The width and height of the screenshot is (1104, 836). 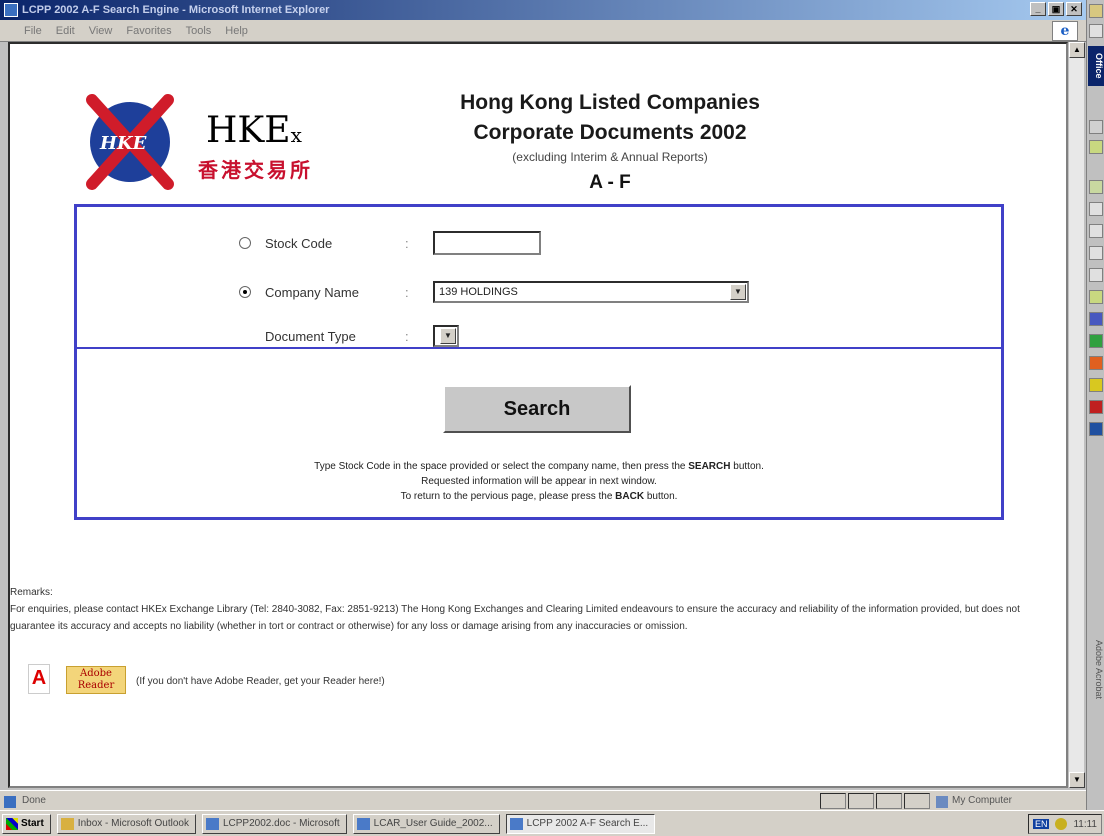 What do you see at coordinates (610, 132) in the screenshot?
I see `page-title-line2: Corporate Documents 2002` at bounding box center [610, 132].